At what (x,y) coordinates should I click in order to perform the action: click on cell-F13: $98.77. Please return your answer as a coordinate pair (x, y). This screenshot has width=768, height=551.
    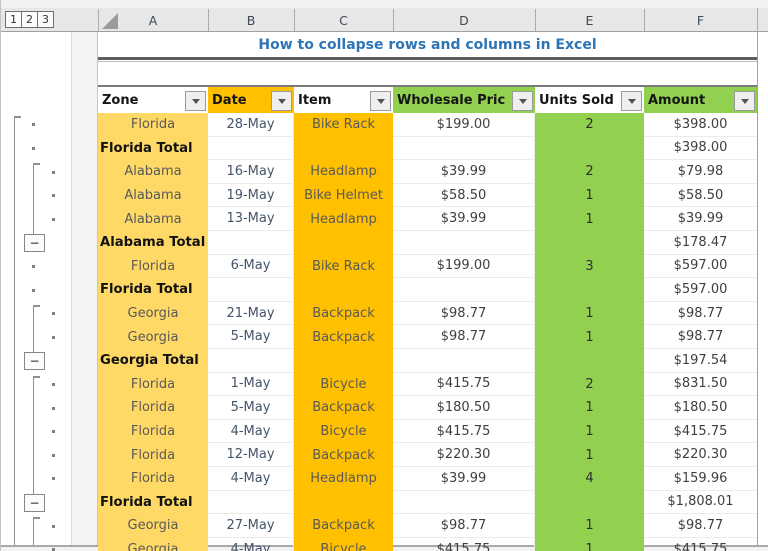
    Looking at the image, I should click on (700, 337).